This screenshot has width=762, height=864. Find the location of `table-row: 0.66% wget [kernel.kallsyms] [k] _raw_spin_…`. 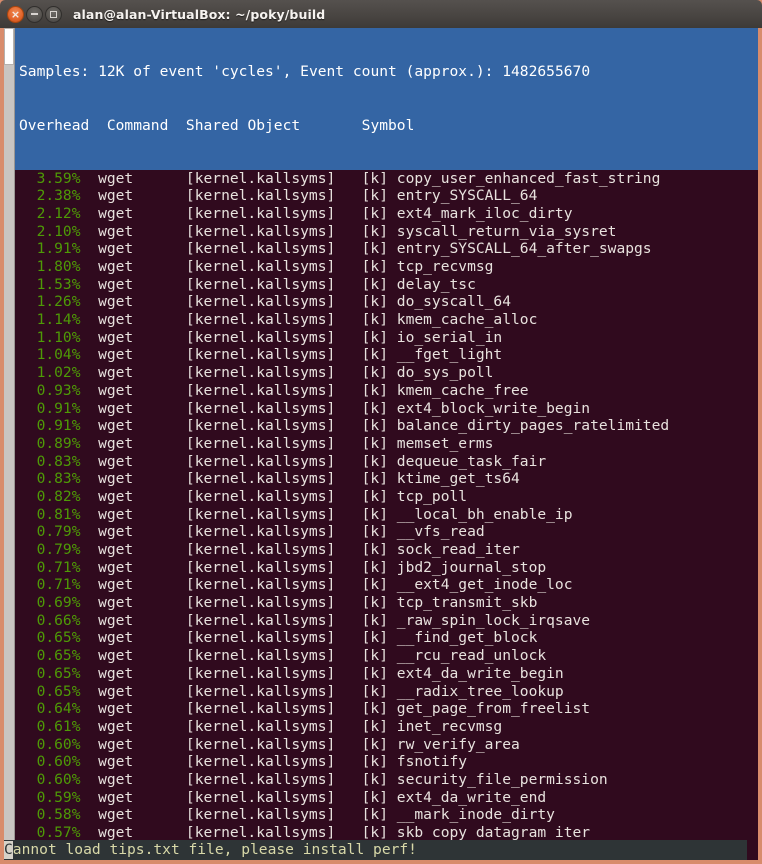

table-row: 0.66% wget [kernel.kallsyms] [k] _raw_spin_… is located at coordinates (388, 621).